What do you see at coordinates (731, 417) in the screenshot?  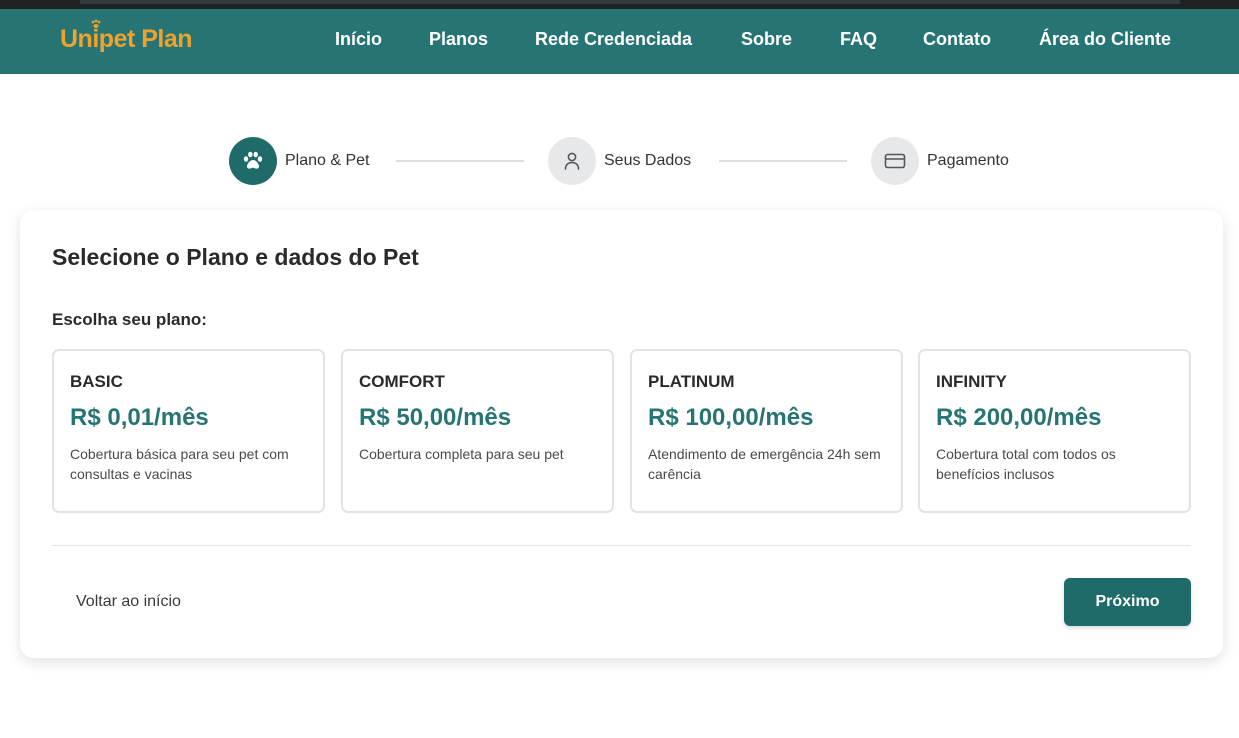 I see `plan-price: R$ 100,00/mês` at bounding box center [731, 417].